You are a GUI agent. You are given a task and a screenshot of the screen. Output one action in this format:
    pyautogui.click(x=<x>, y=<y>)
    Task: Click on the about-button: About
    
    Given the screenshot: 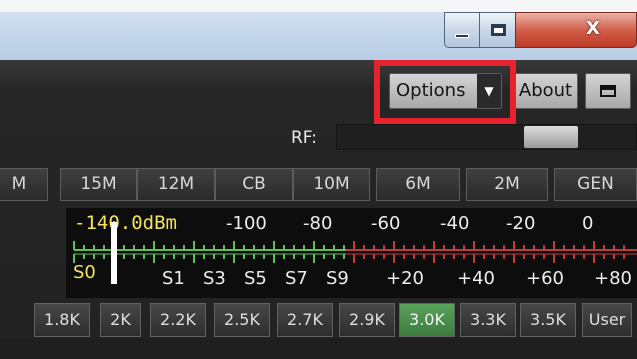 What is the action you would take?
    pyautogui.click(x=545, y=91)
    